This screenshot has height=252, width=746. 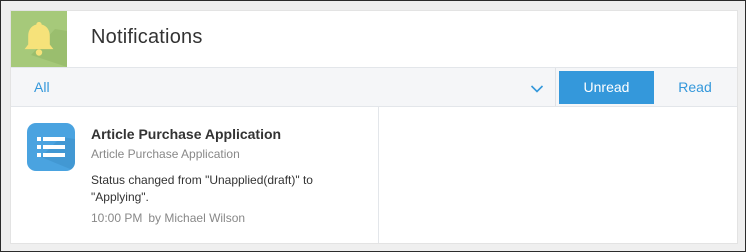 What do you see at coordinates (283, 87) in the screenshot?
I see `filter-dropdown: All` at bounding box center [283, 87].